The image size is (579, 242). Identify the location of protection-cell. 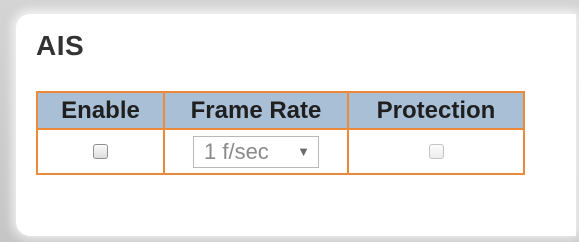
(436, 151).